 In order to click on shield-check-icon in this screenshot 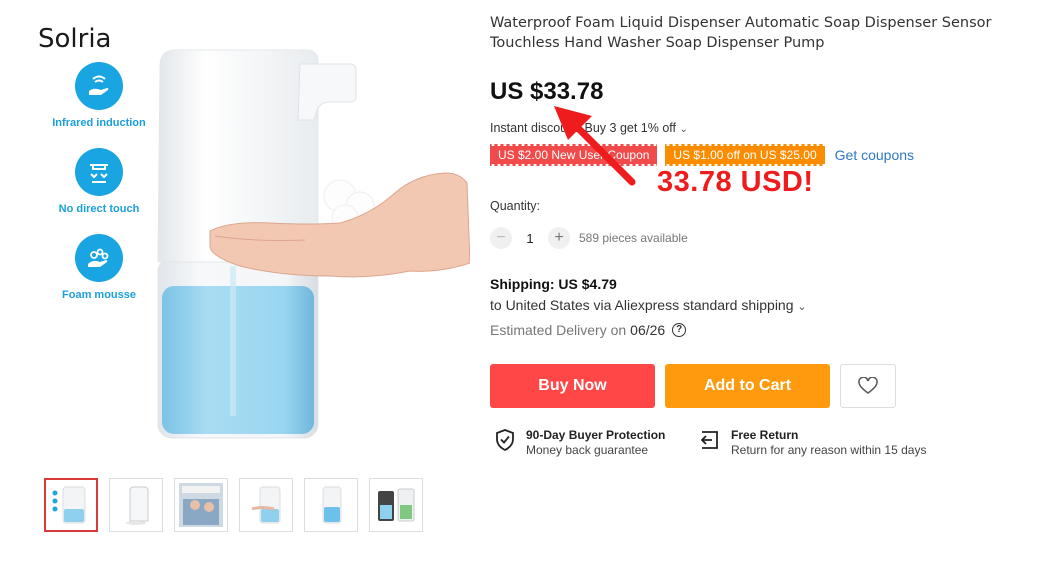, I will do `click(505, 440)`.